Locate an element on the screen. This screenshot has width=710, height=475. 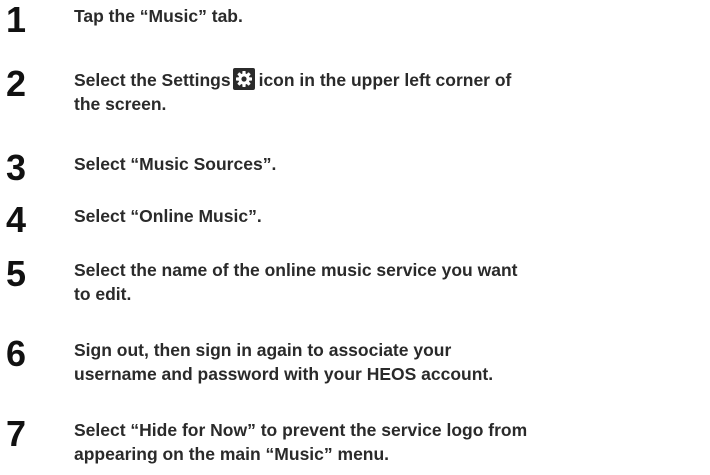
step-text-line: Select “Music Sources”. is located at coordinates (175, 164).